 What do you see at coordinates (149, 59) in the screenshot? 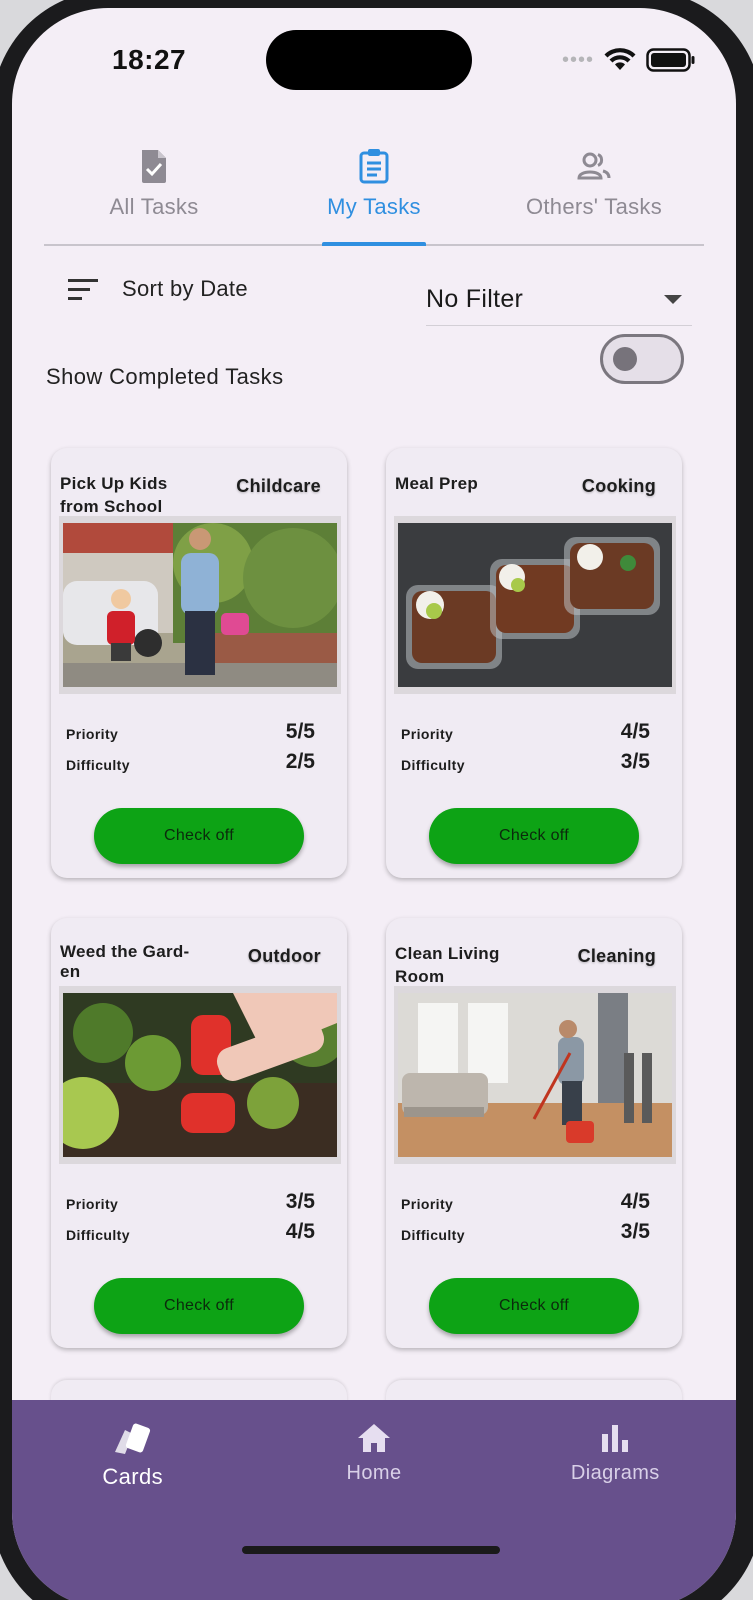
I see `status-time: 18:27` at bounding box center [149, 59].